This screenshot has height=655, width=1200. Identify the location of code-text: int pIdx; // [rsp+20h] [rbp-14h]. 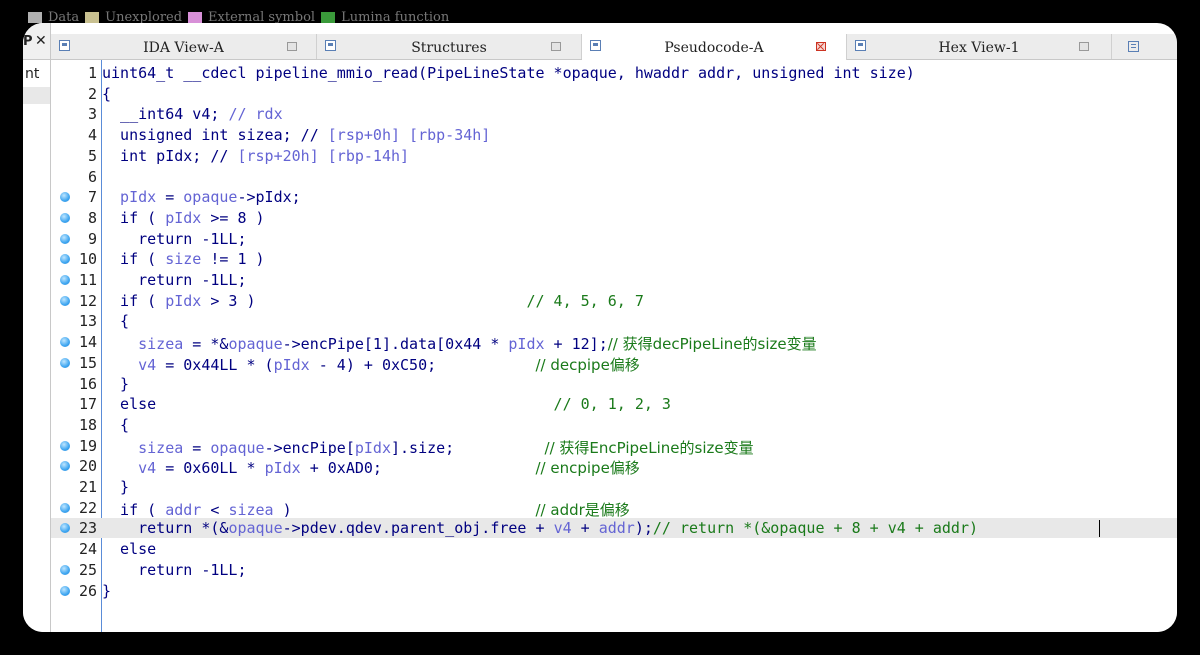
(255, 156).